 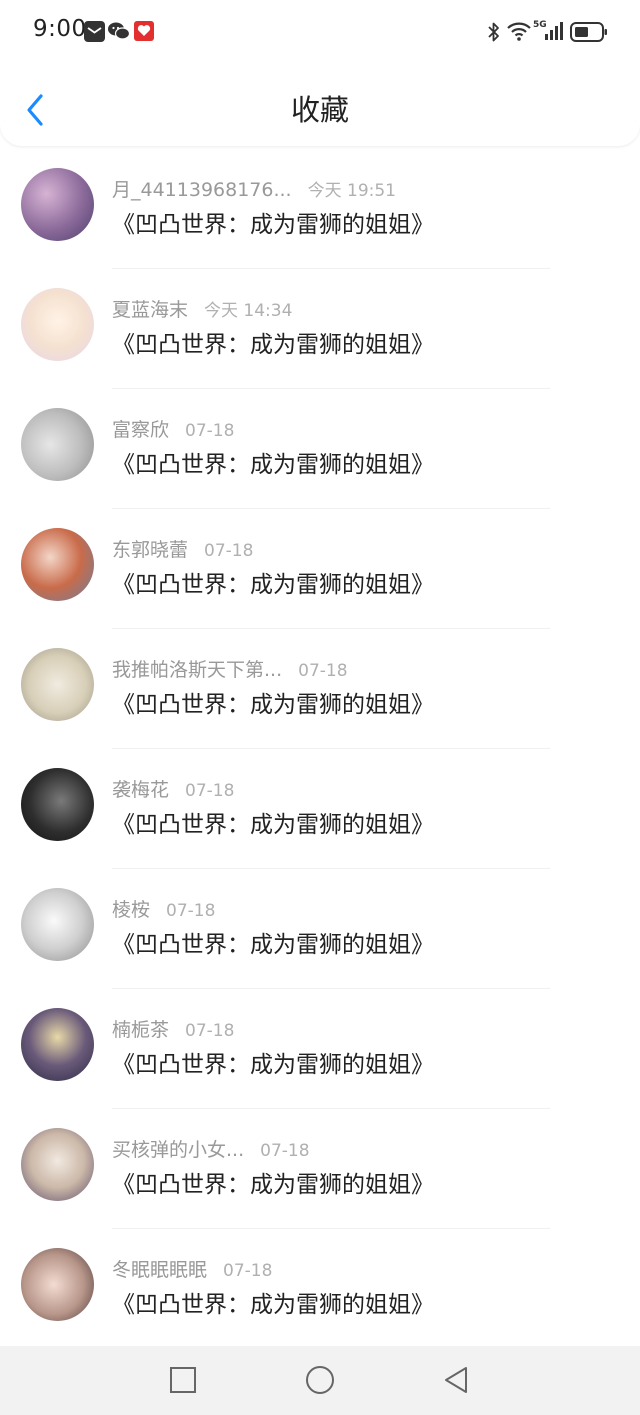 I want to click on username: 冬眠眠眠眠, so click(x=159, y=1270).